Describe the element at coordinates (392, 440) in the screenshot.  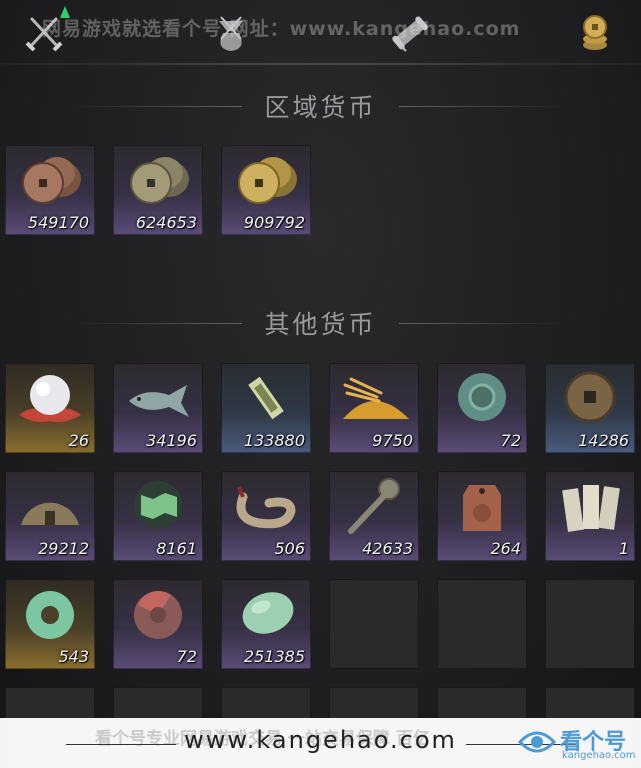
I see `item-count: 9750` at that location.